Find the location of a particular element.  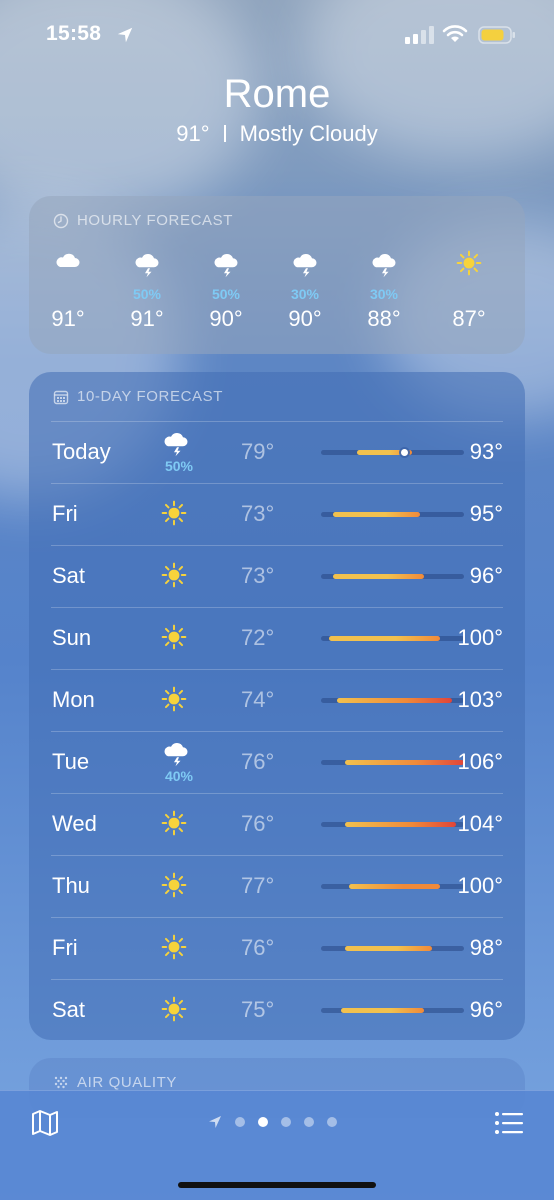

ten-day-forecast-title: 10-DAY FORECAST is located at coordinates (150, 396).